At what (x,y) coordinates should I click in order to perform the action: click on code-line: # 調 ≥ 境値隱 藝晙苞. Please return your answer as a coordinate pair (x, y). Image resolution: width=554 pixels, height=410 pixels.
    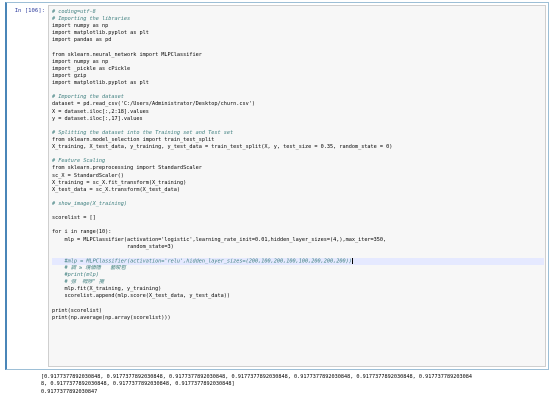
    Looking at the image, I should click on (89, 267).